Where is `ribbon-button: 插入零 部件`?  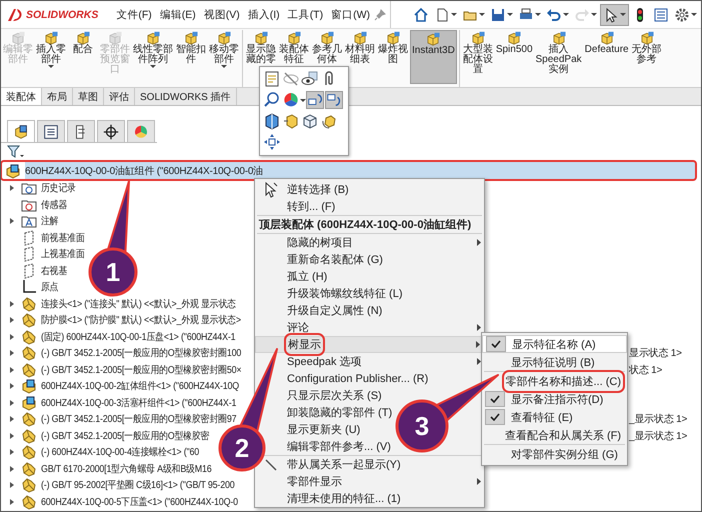
ribbon-button: 插入零 部件 is located at coordinates (51, 57).